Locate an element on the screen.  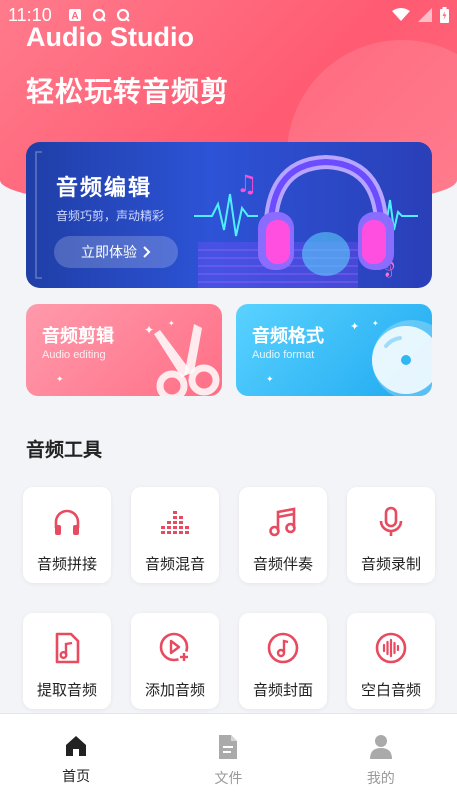
soundwave-icon is located at coordinates (391, 648).